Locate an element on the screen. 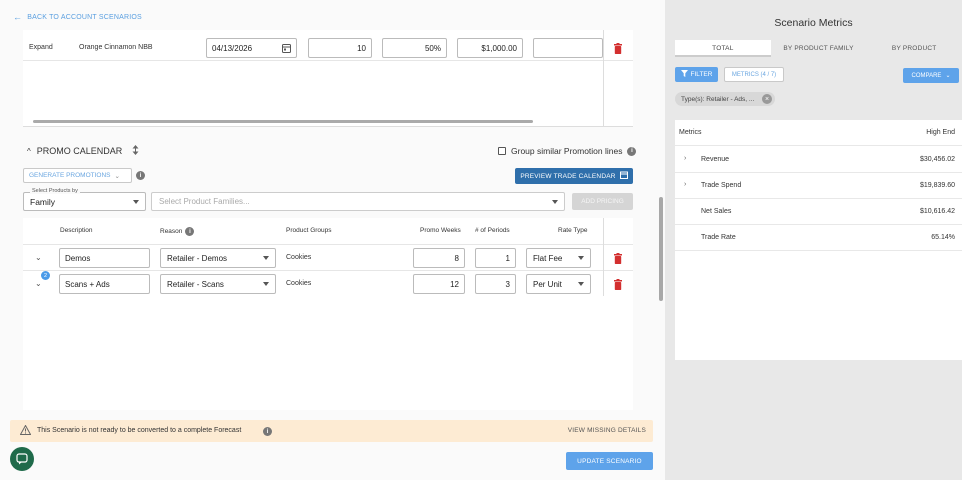  row-product: Orange Cinnamon NBB is located at coordinates (116, 47).